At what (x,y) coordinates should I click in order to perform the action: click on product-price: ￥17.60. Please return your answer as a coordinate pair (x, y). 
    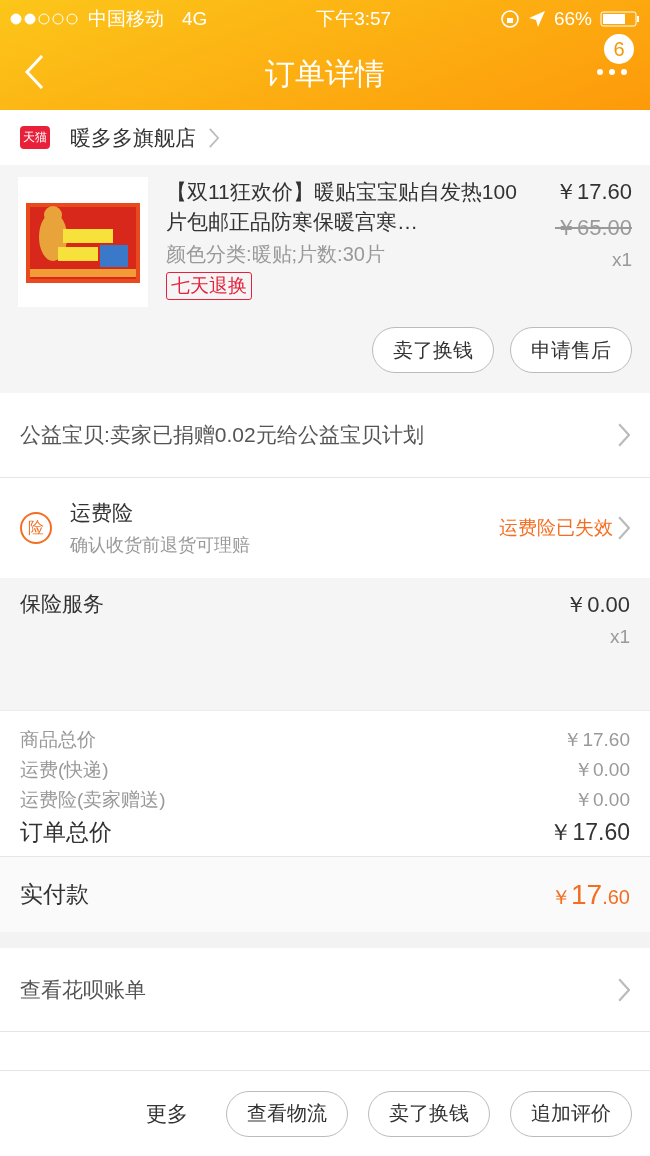
    Looking at the image, I should click on (593, 192).